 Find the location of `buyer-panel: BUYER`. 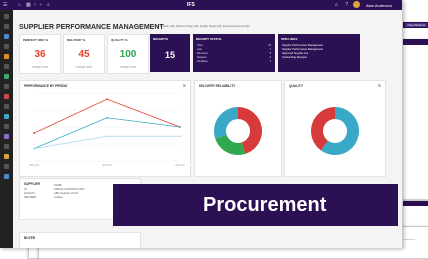

buyer-panel: BUYER is located at coordinates (80, 240).